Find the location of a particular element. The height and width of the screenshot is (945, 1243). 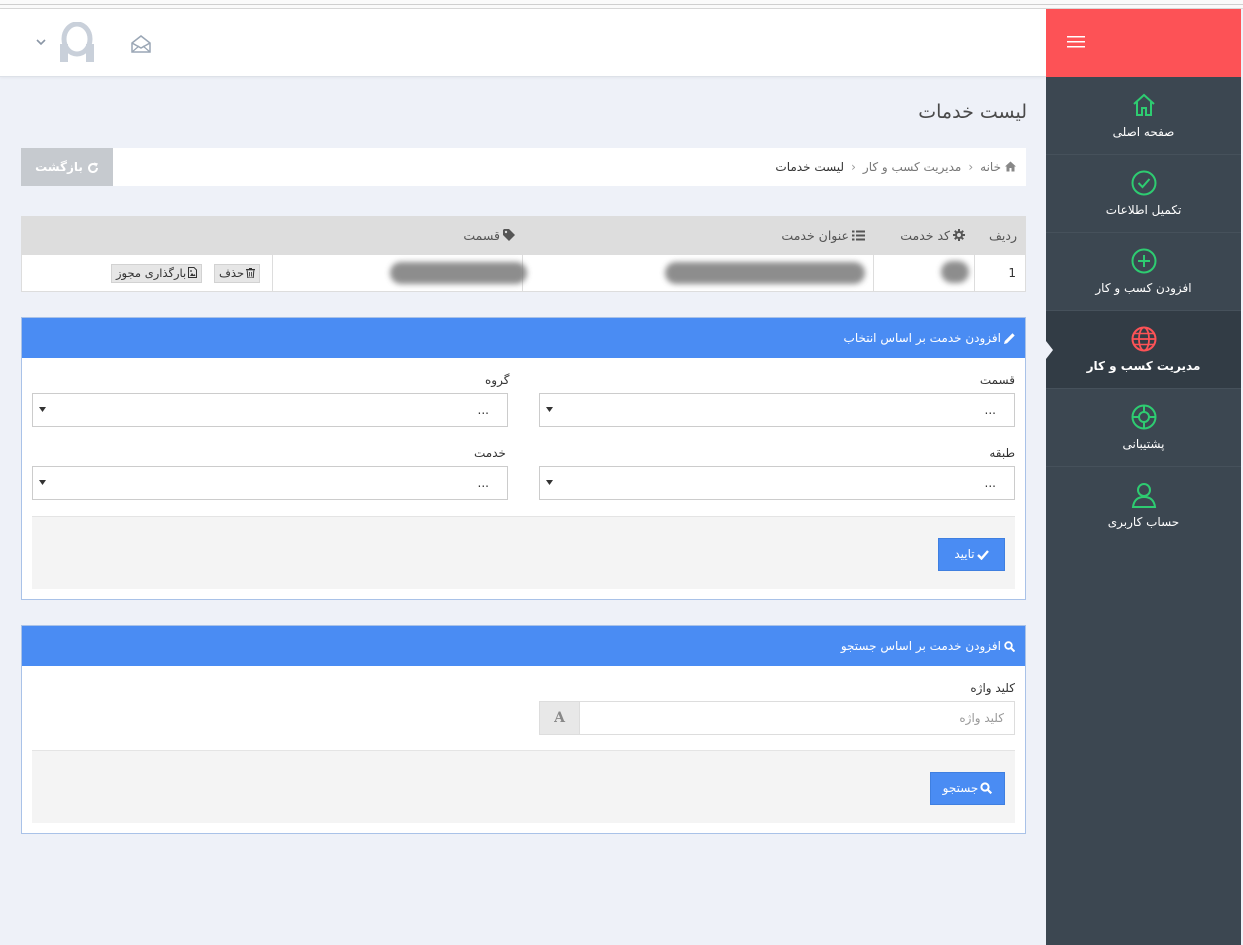

upload-license-button-label: بارگذاری مجوز is located at coordinates (151, 273).